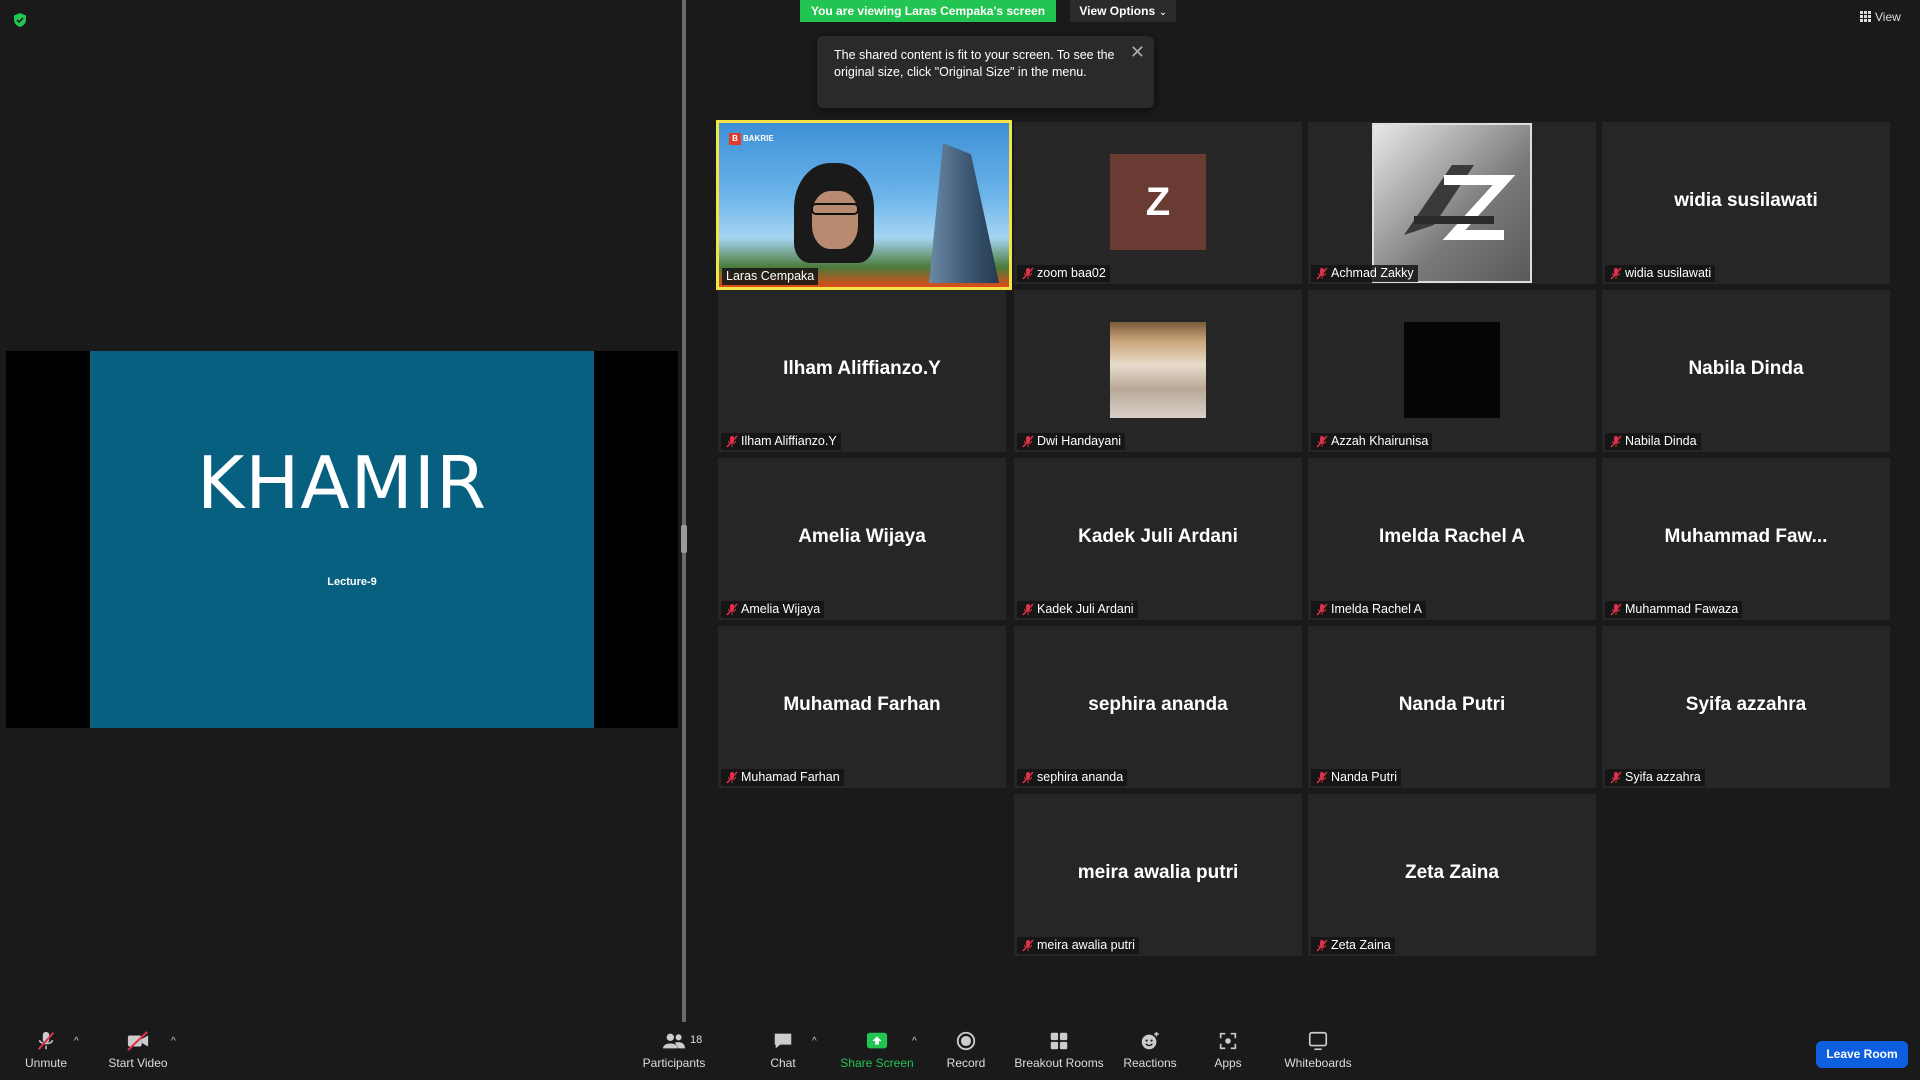 The height and width of the screenshot is (1080, 1920). What do you see at coordinates (1158, 203) in the screenshot?
I see `participant-tile: Zzoom baa02` at bounding box center [1158, 203].